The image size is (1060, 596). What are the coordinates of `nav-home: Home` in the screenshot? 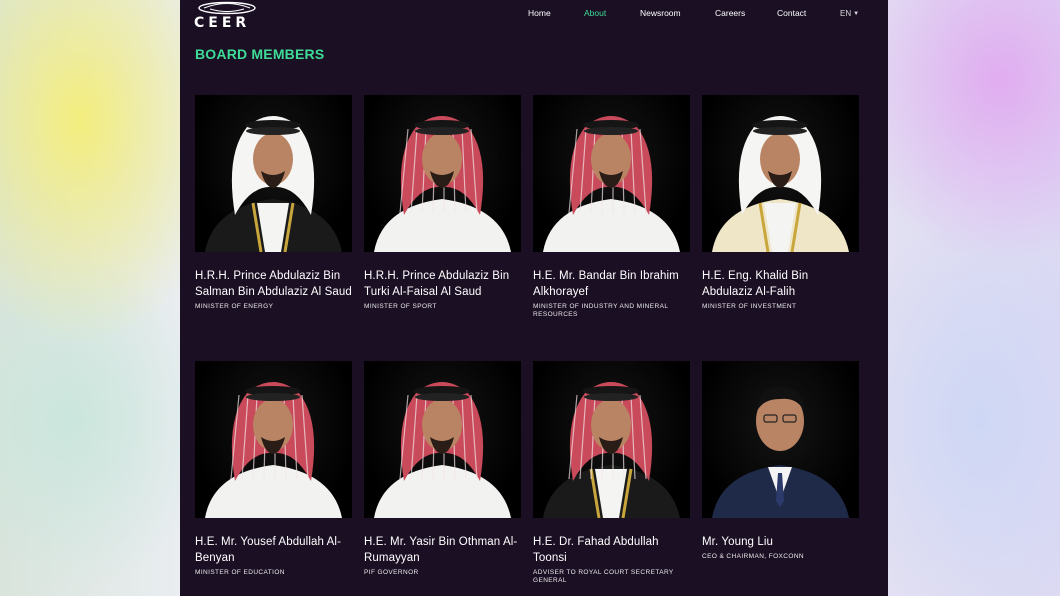 It's located at (539, 13).